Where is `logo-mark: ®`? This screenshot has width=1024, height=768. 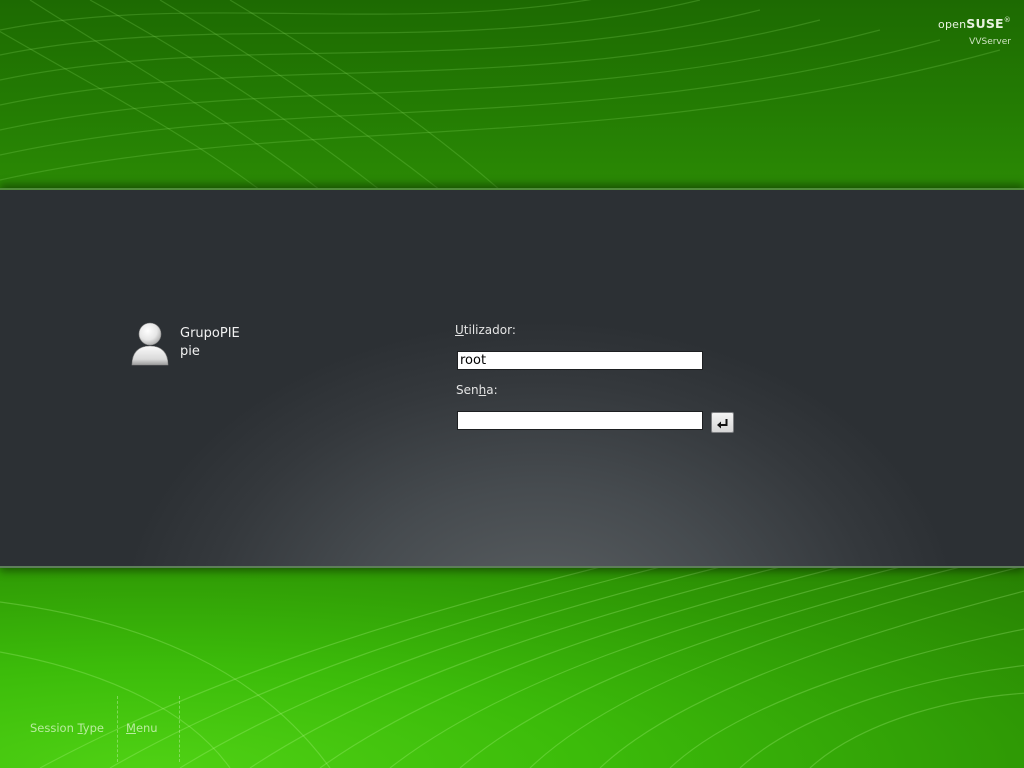
logo-mark: ® is located at coordinates (1007, 20).